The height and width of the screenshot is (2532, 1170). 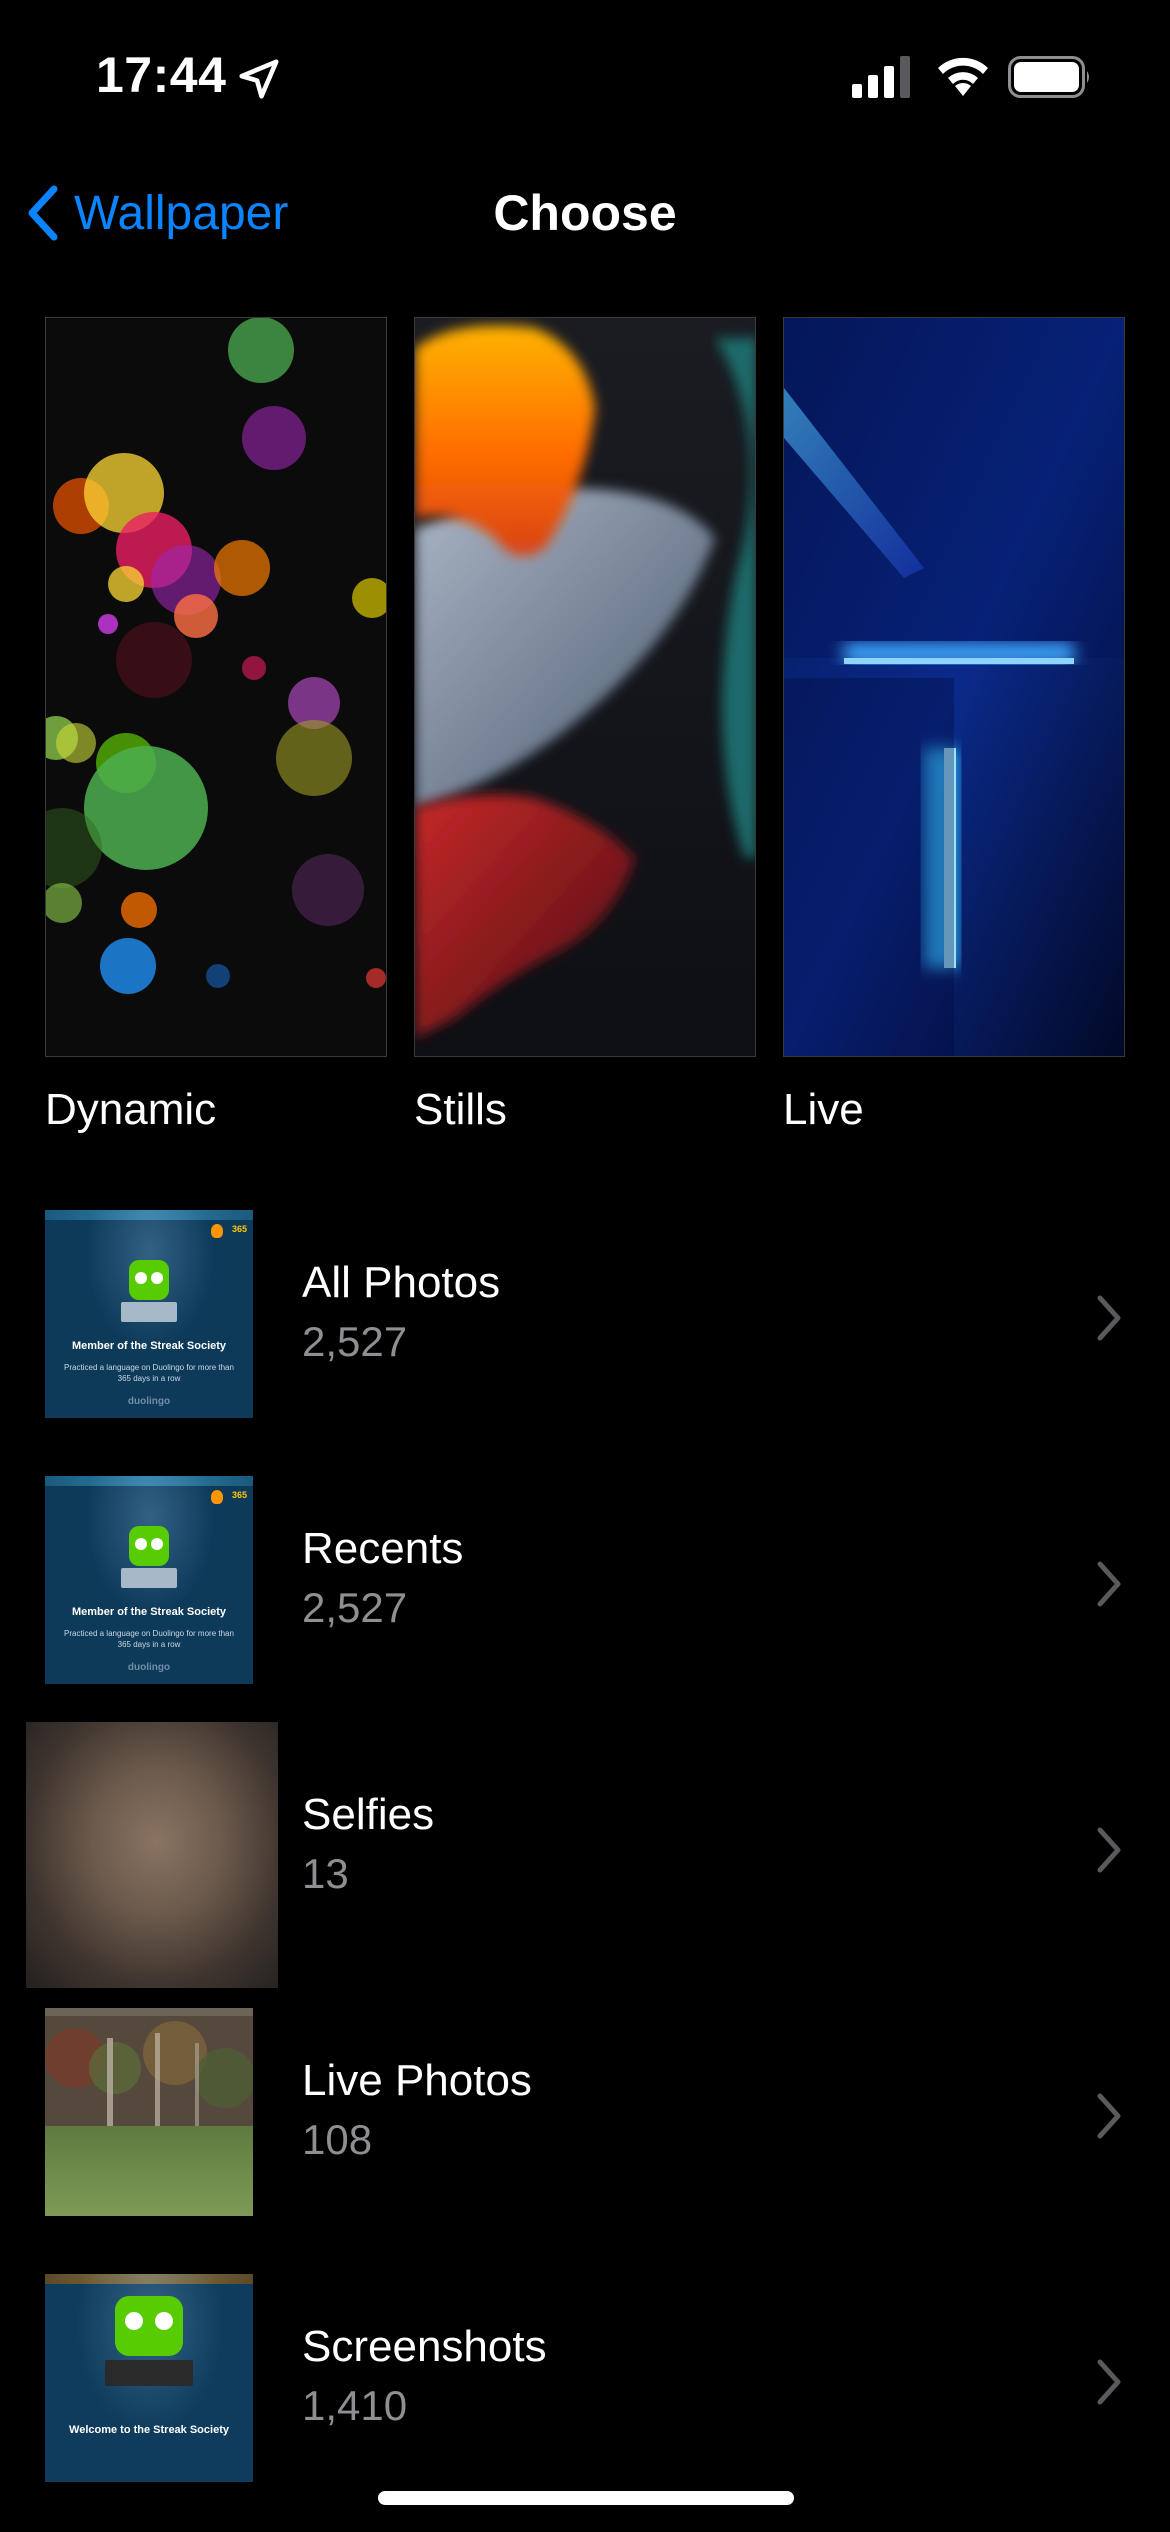 What do you see at coordinates (401, 1282) in the screenshot?
I see `album-name: All Photos` at bounding box center [401, 1282].